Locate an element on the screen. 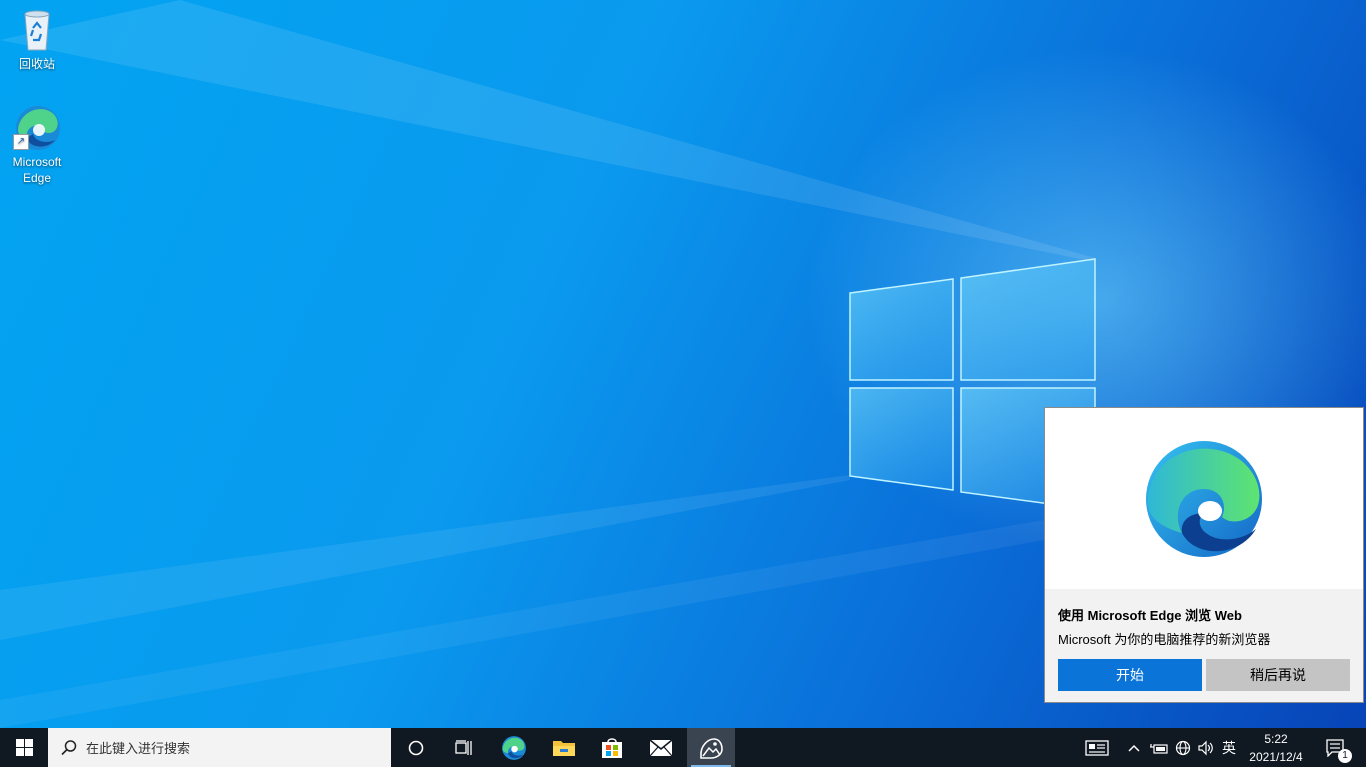  toast-hero is located at coordinates (1204, 498).